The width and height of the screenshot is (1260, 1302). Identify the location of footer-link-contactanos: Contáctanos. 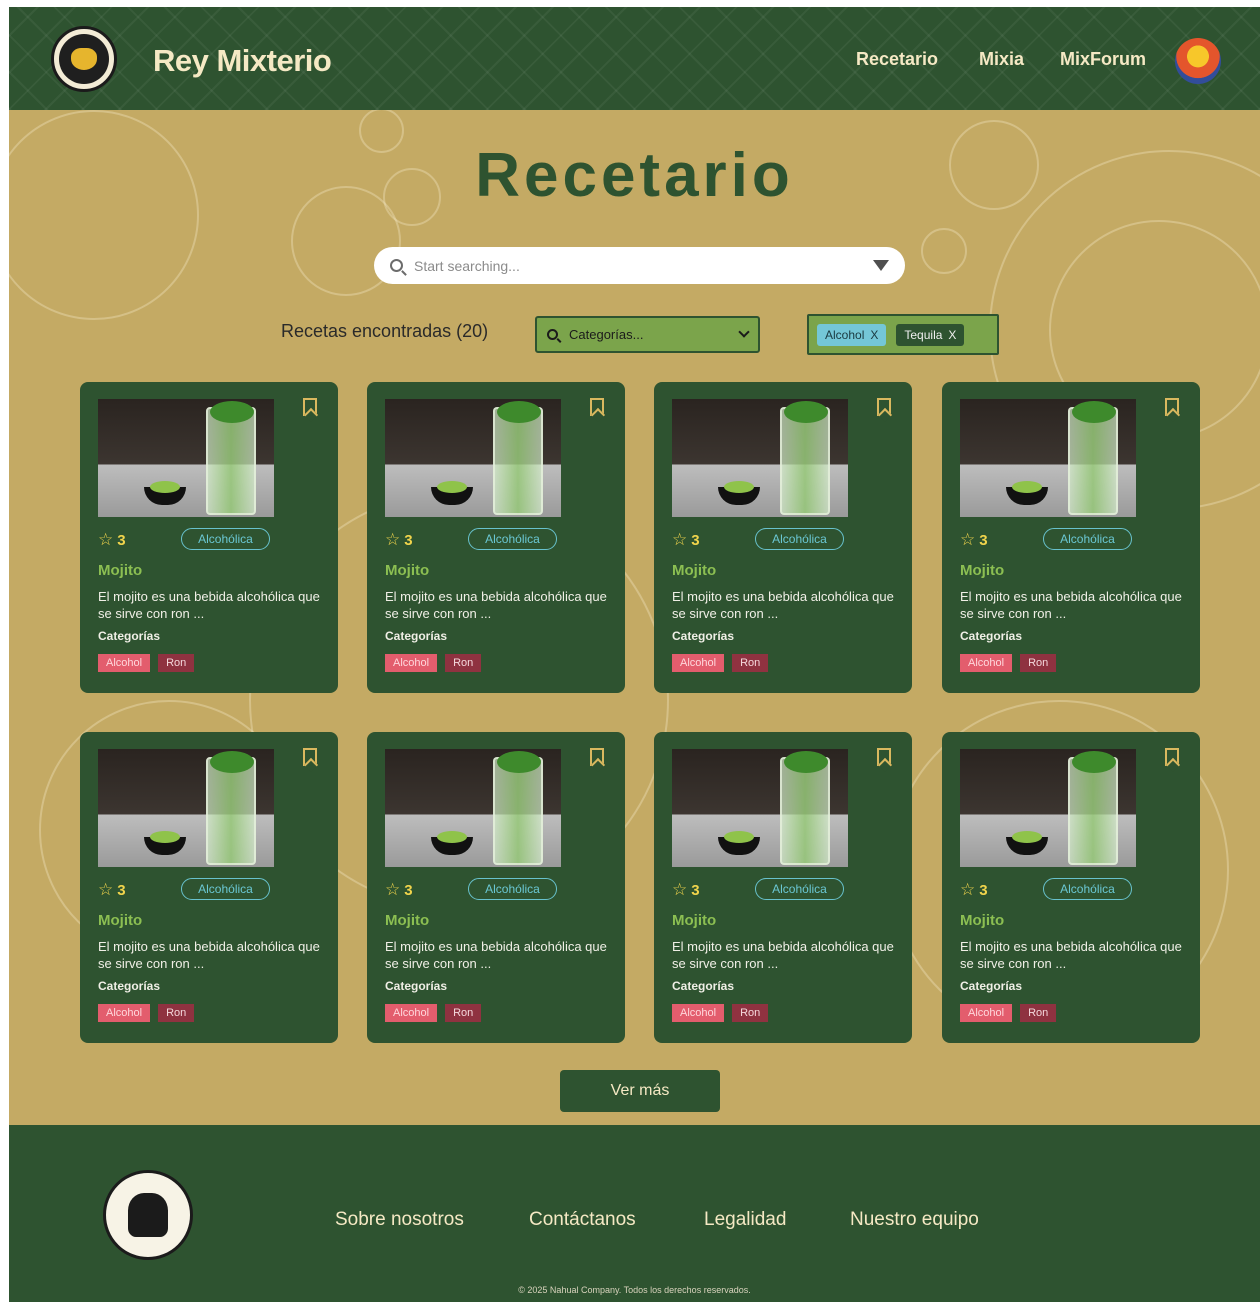
(582, 1220).